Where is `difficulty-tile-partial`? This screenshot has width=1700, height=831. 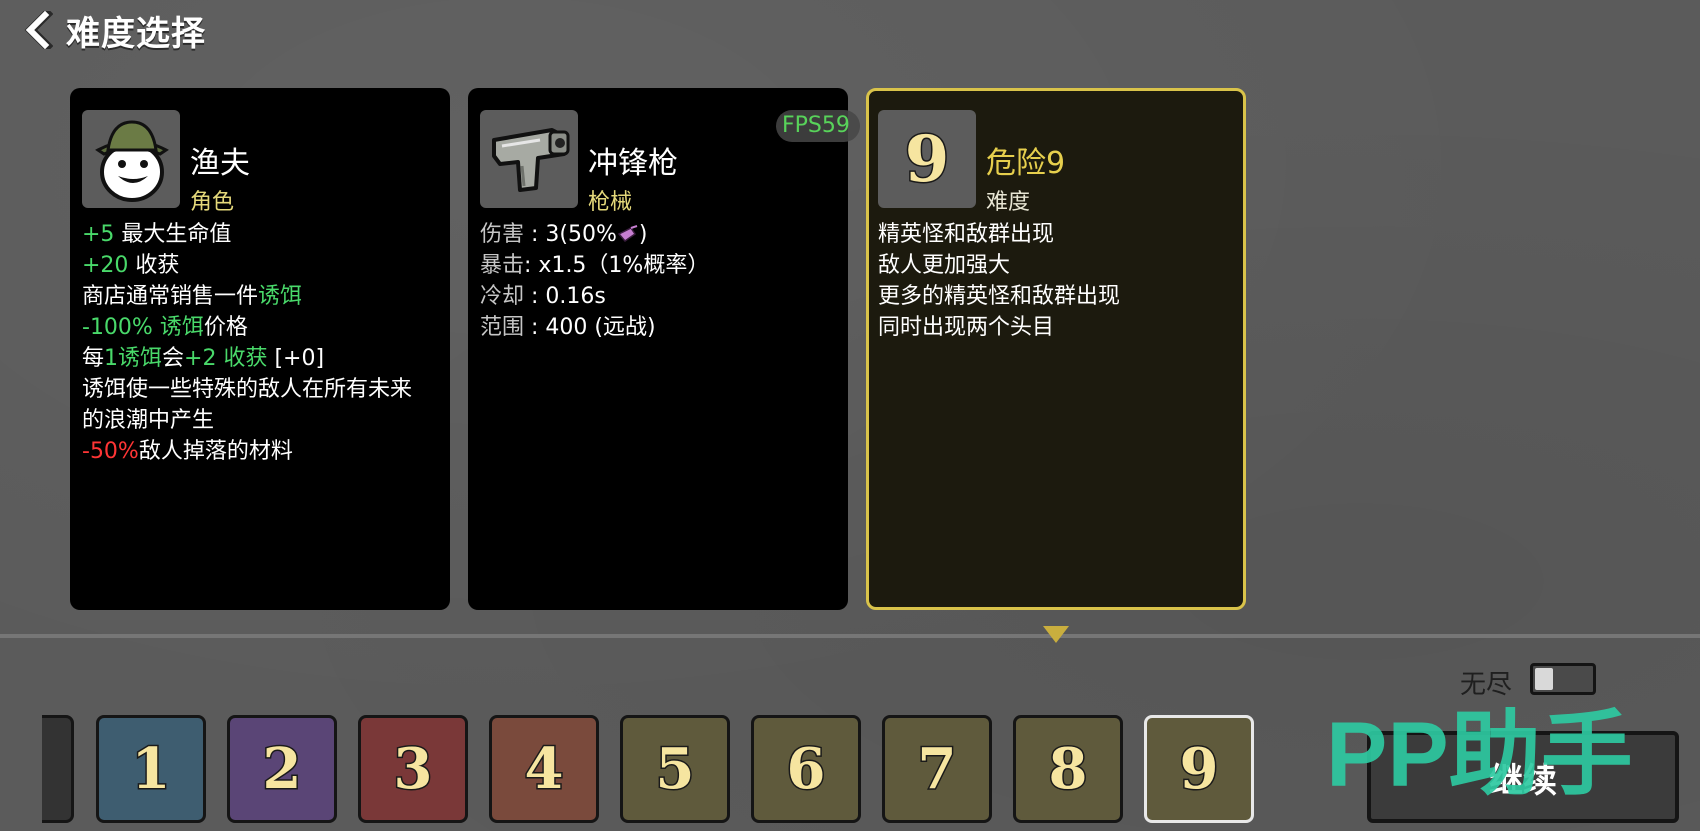
difficulty-tile-partial is located at coordinates (58, 769).